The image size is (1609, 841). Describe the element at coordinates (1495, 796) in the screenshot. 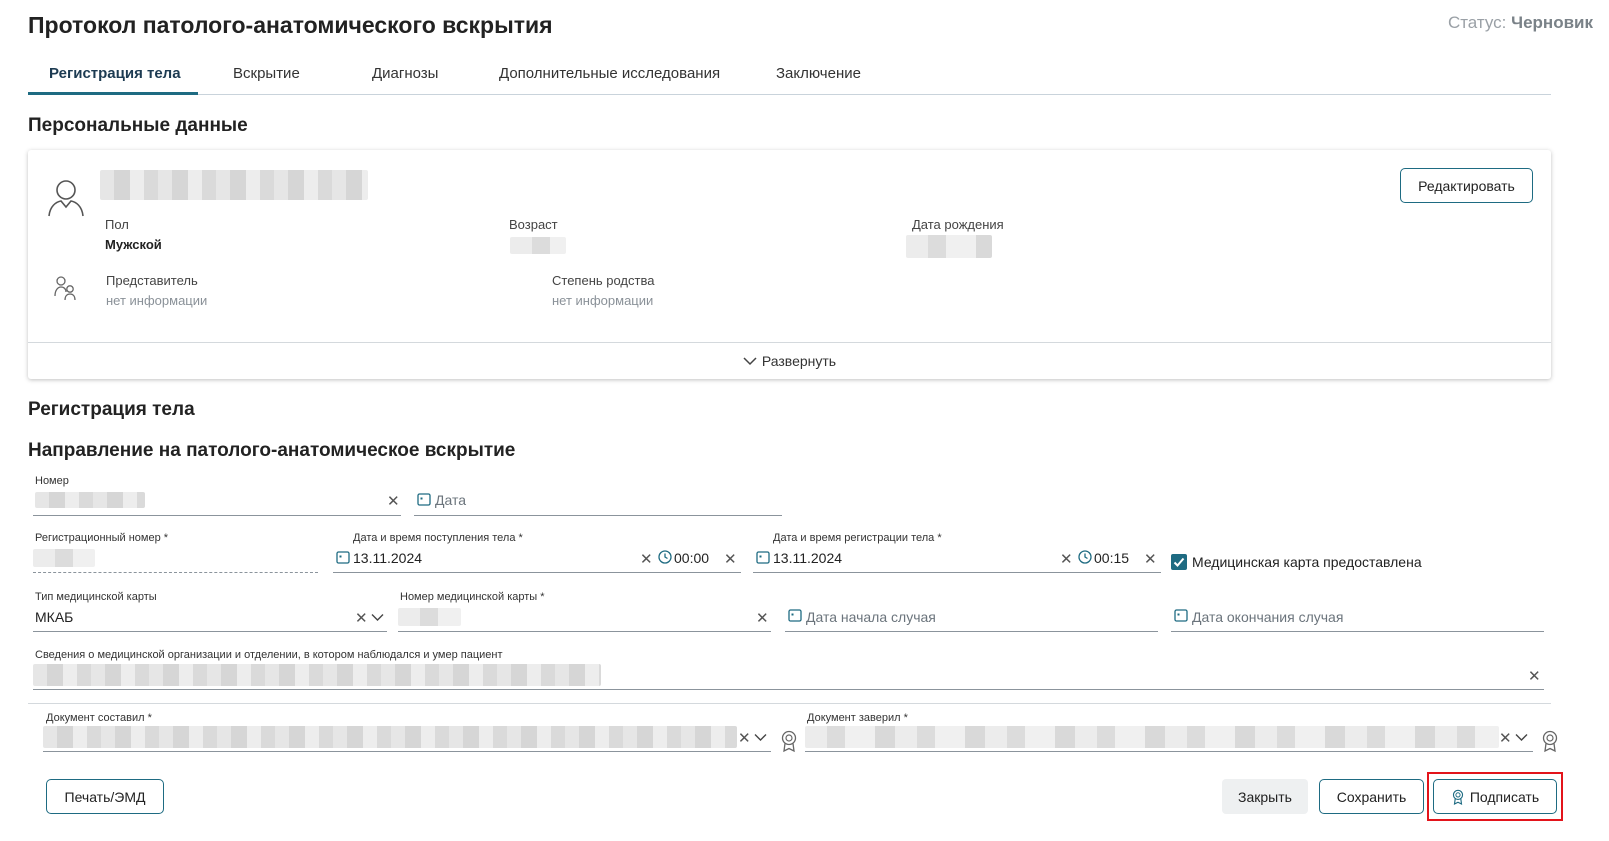

I see `sign-button-highlight` at that location.